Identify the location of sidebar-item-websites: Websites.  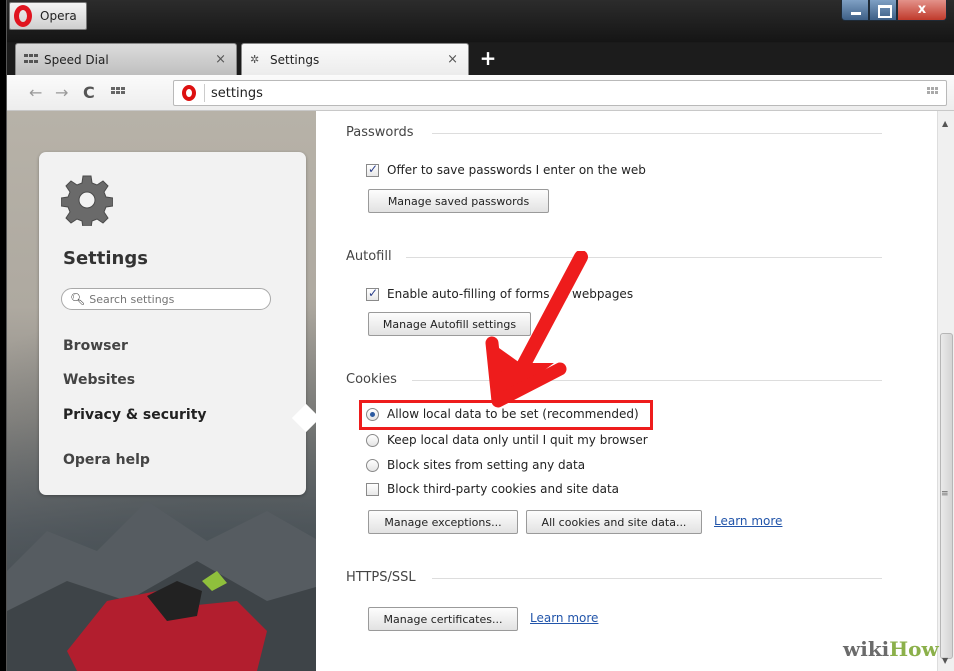
(99, 380).